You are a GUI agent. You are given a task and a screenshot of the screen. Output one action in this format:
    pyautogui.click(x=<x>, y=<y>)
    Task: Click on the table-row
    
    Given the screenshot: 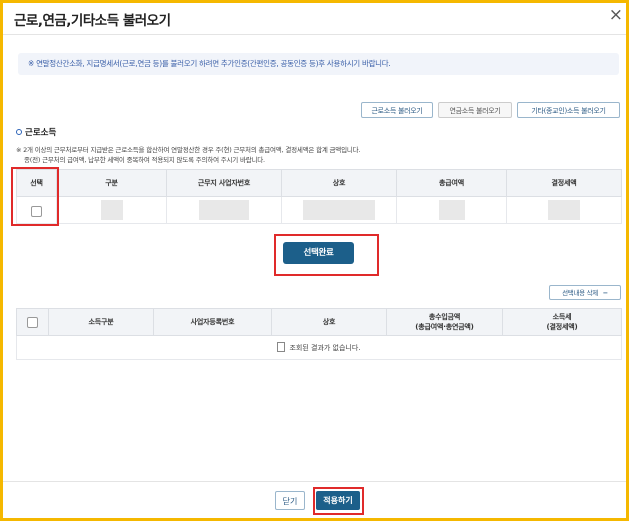 What is the action you would take?
    pyautogui.click(x=319, y=210)
    